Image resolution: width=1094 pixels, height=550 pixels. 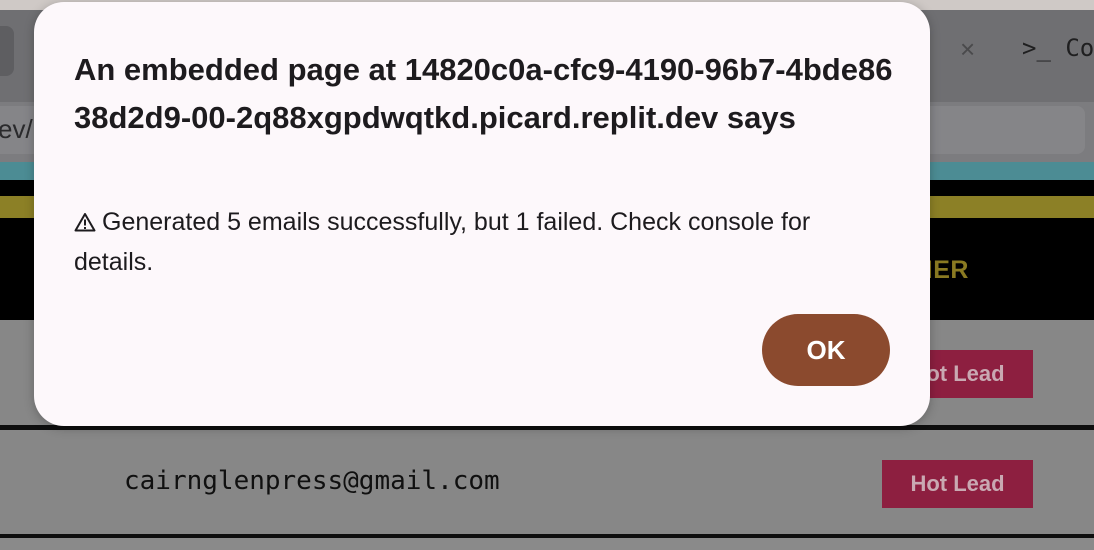 What do you see at coordinates (826, 350) in the screenshot?
I see `ok-button: OK` at bounding box center [826, 350].